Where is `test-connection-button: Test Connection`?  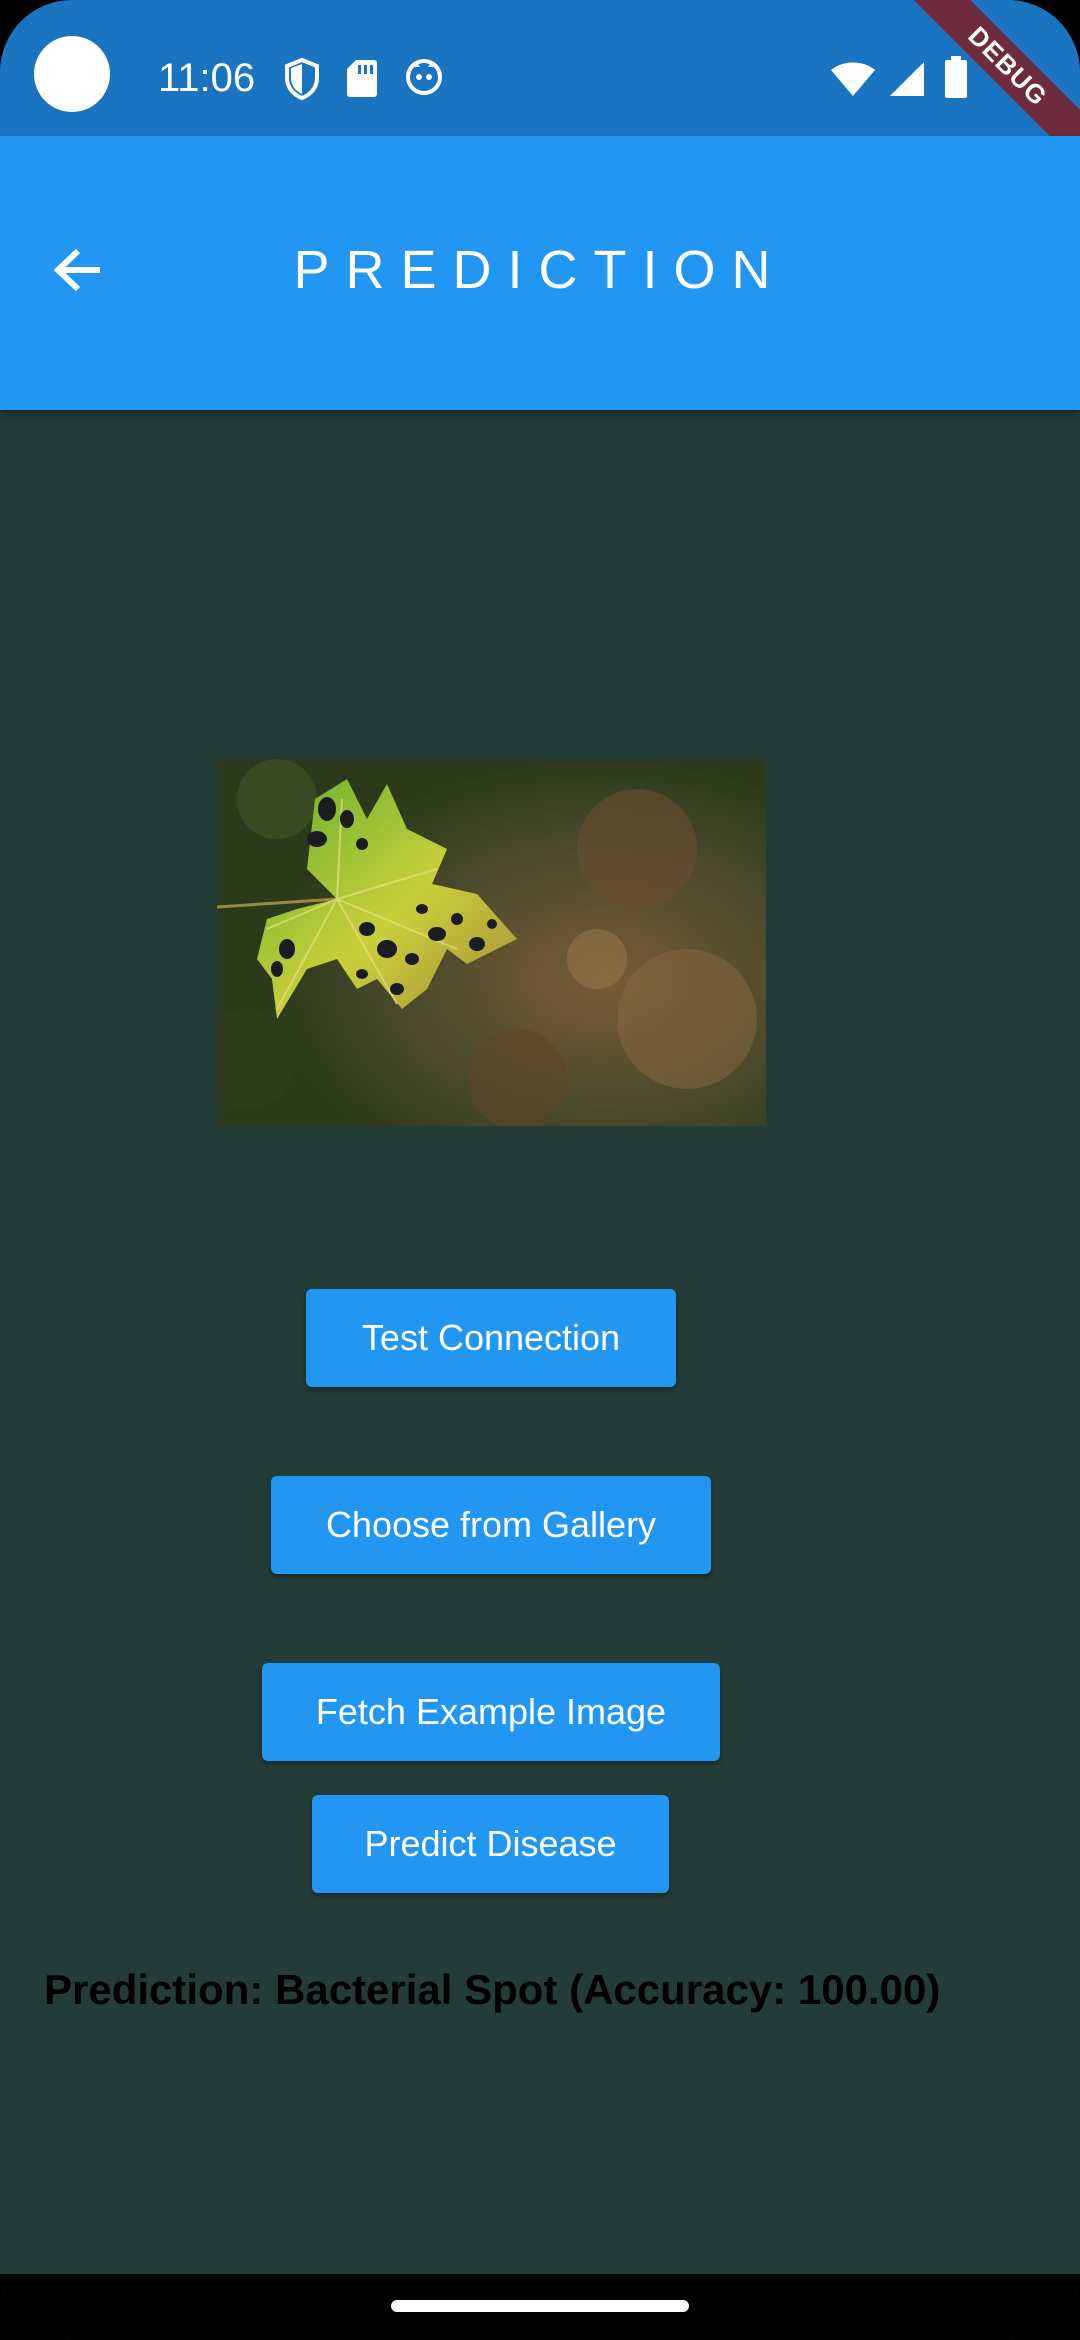 test-connection-button: Test Connection is located at coordinates (491, 1338).